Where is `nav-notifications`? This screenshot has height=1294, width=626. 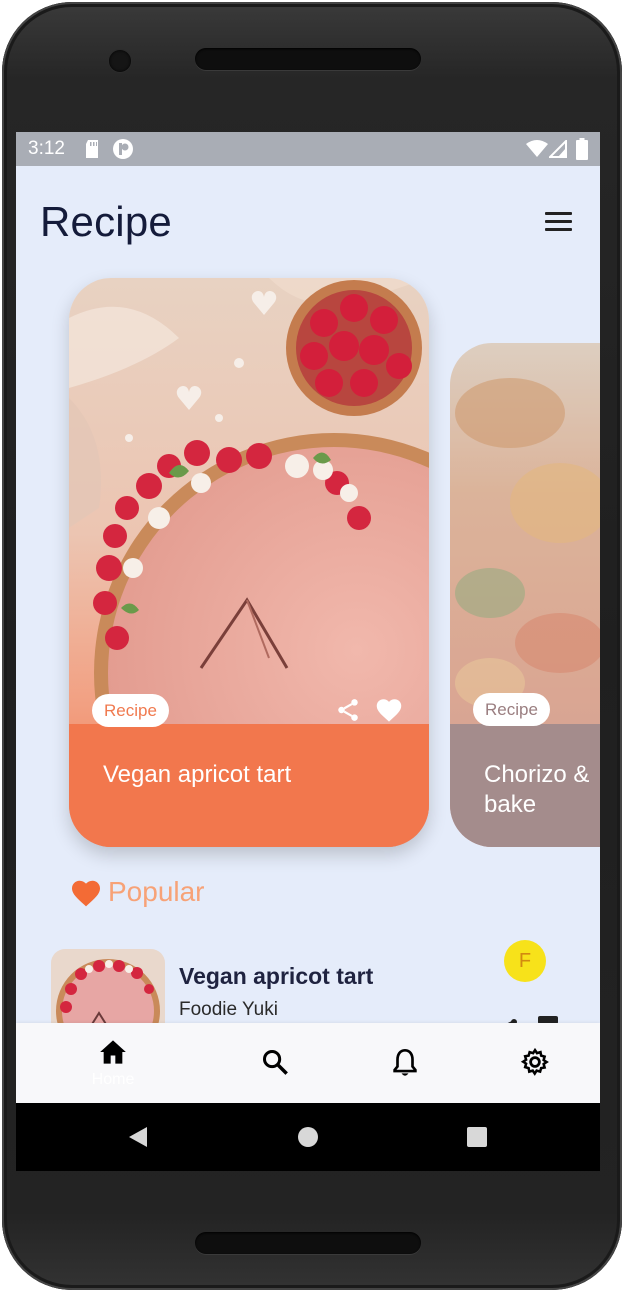 nav-notifications is located at coordinates (405, 1063).